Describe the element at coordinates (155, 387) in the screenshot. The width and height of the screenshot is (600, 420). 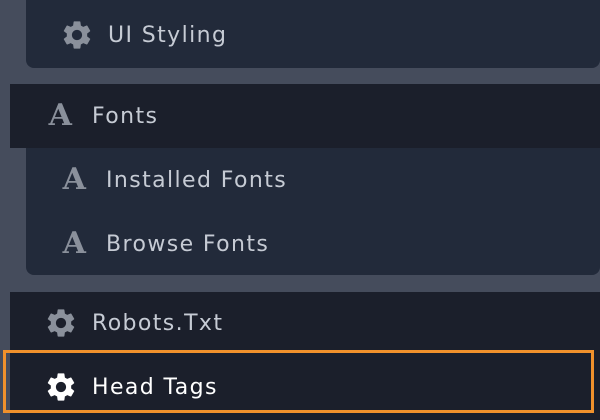
I see `nav-item-head-tags-label: Head Tags` at that location.